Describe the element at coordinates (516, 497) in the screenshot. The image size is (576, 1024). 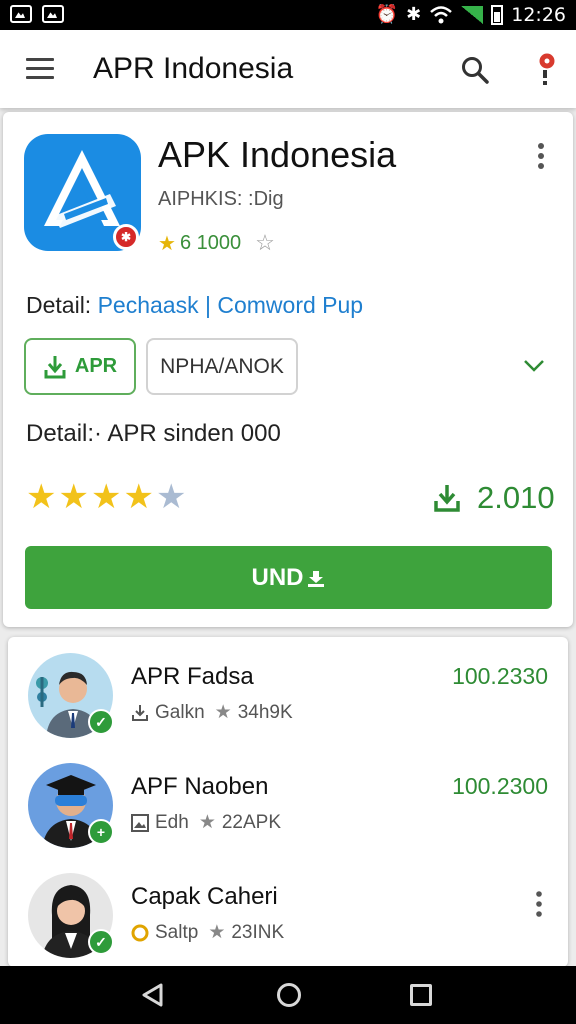
I see `download-count-value: 2.010` at that location.